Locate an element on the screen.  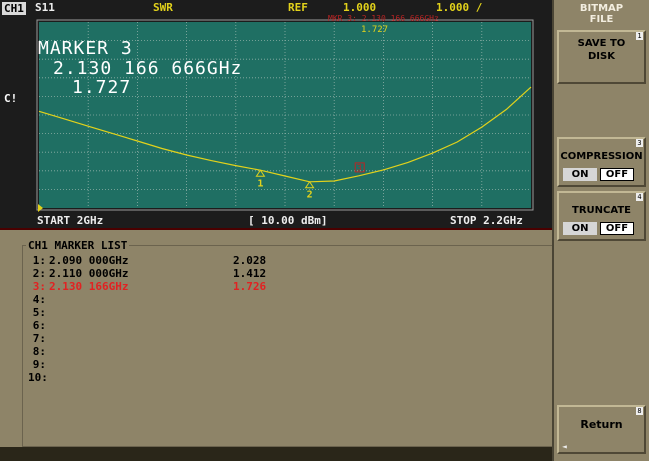
scale-per-div: 1.000 / is located at coordinates (459, 7).